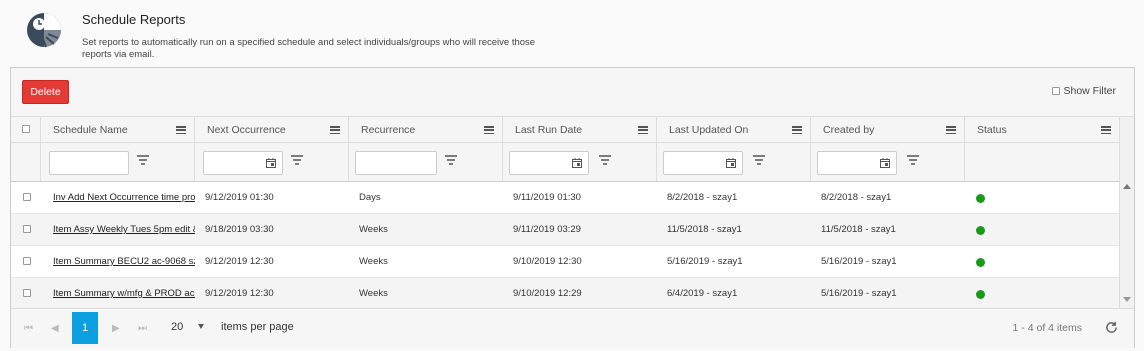 The height and width of the screenshot is (351, 1144). I want to click on last-run-date-filter-input, so click(549, 163).